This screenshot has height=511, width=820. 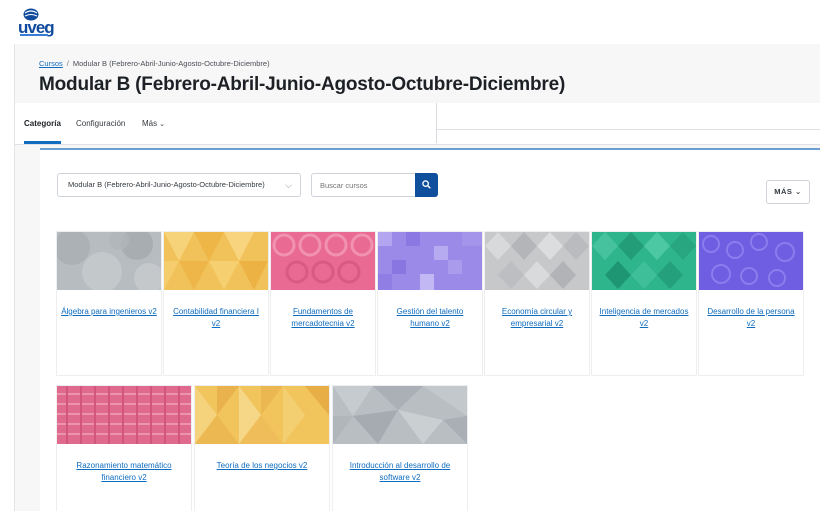 I want to click on course-image-inteligencia, so click(x=644, y=261).